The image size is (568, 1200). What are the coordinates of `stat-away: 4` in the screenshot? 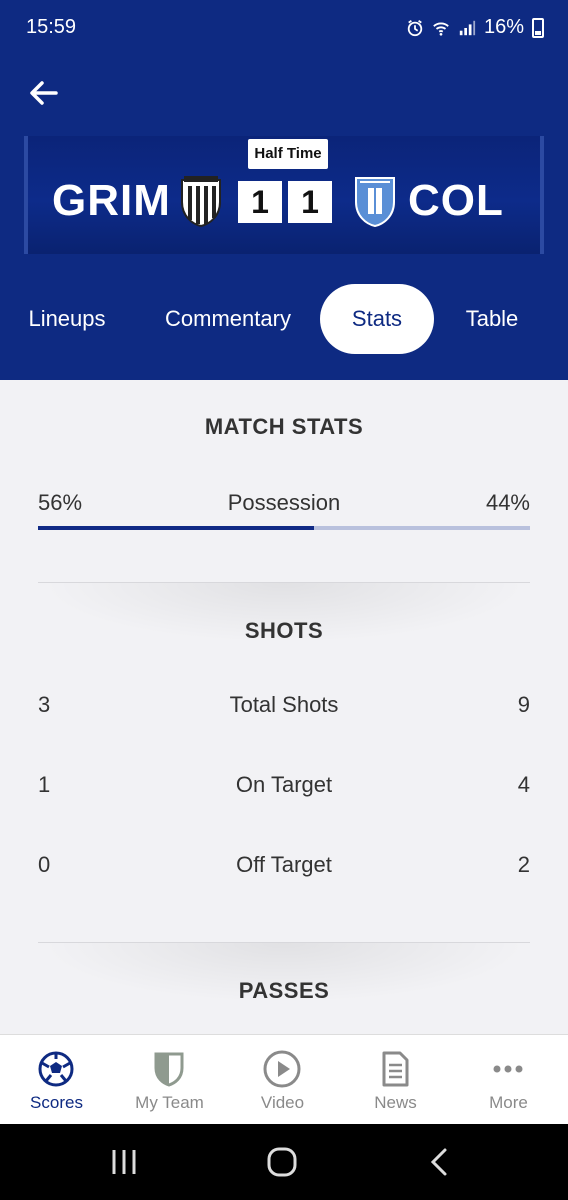 It's located at (523, 784).